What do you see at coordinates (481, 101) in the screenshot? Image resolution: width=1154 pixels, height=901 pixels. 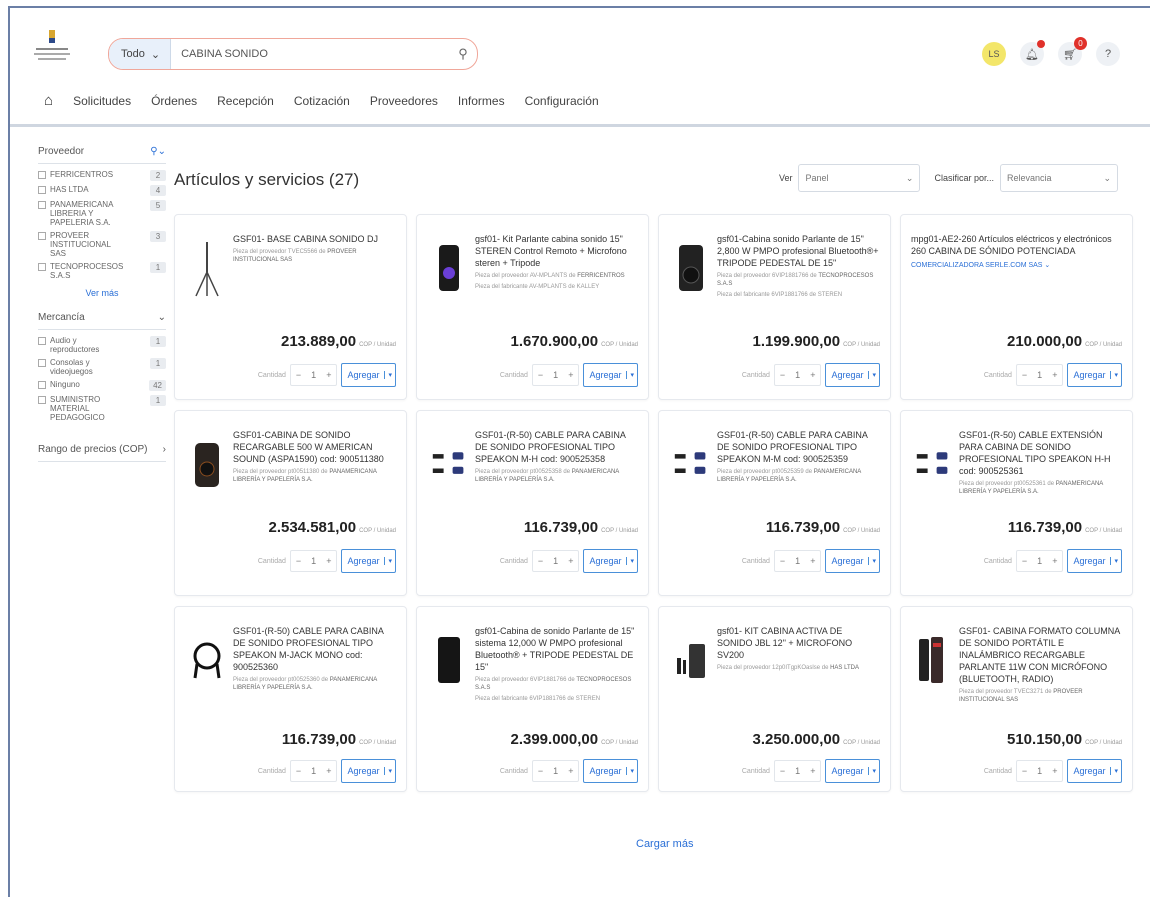 I see `nav-item-informes: Informes` at bounding box center [481, 101].